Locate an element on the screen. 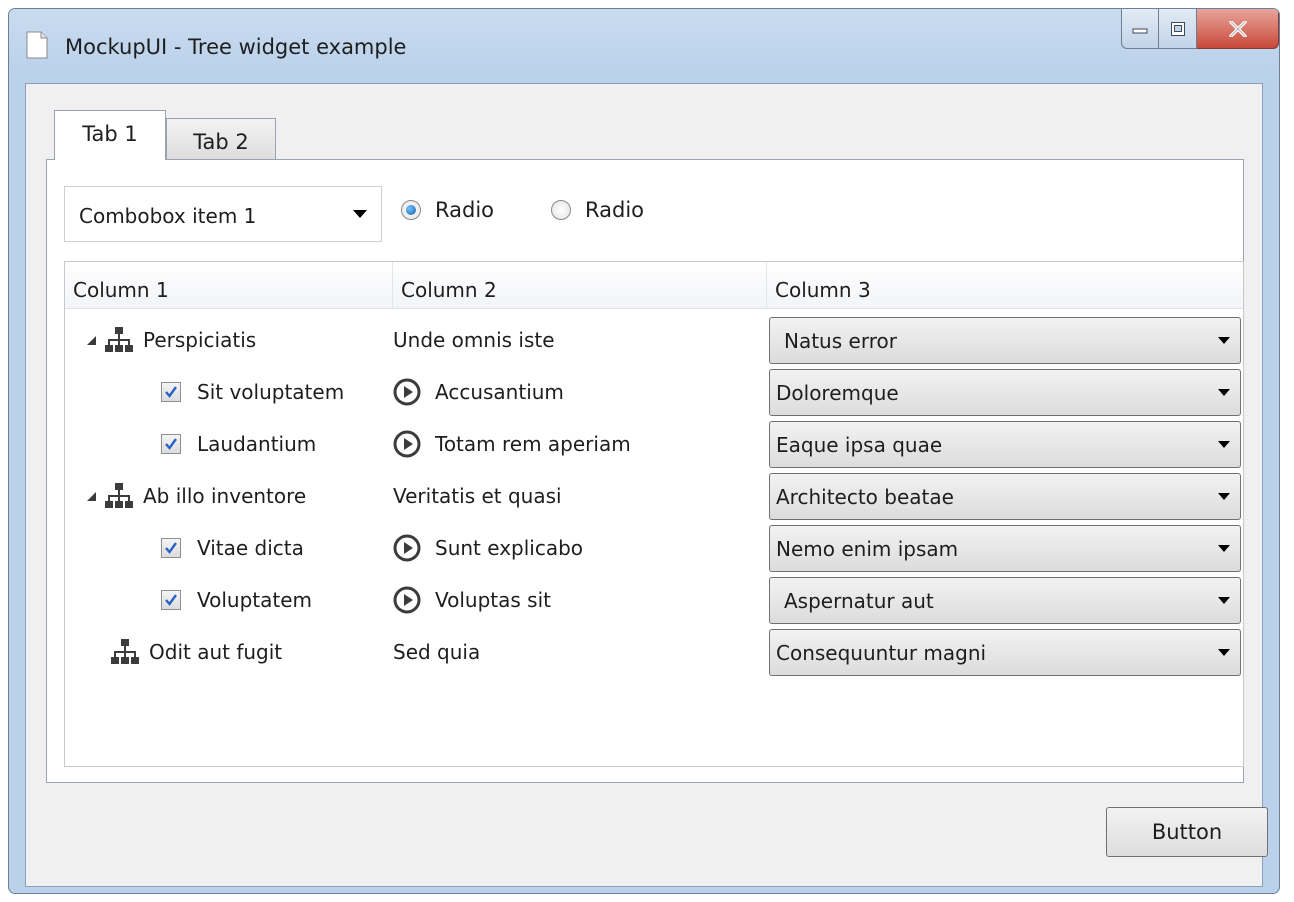 This screenshot has height=902, width=1294. document-icon is located at coordinates (37, 45).